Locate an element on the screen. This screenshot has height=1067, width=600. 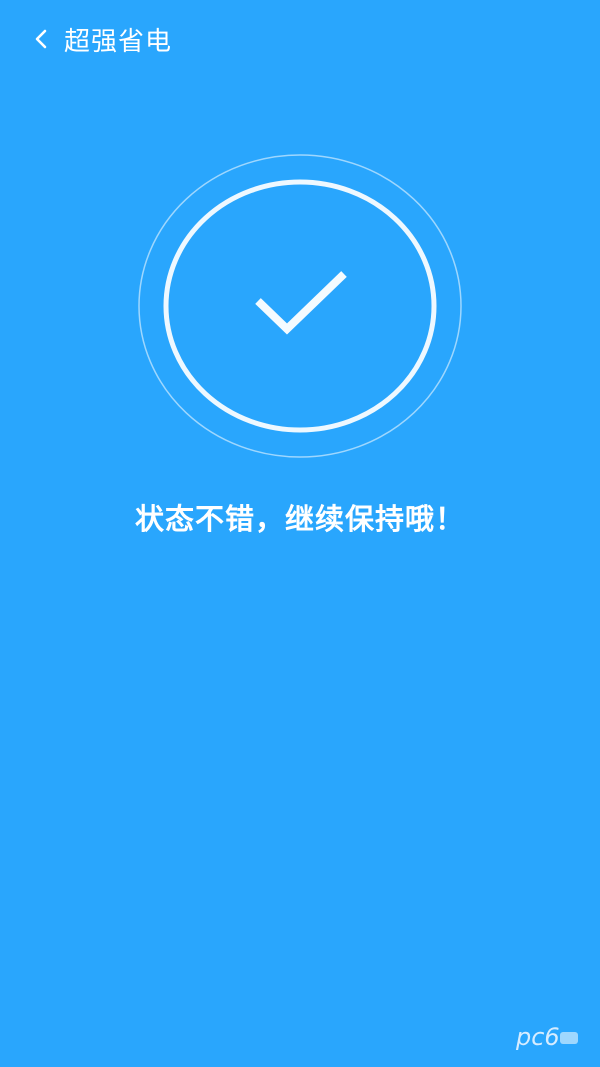
check-icon is located at coordinates (301, 303).